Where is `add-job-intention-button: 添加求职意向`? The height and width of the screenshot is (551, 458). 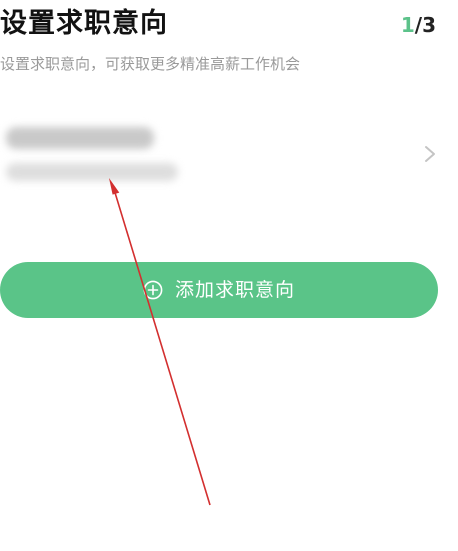 add-job-intention-button: 添加求职意向 is located at coordinates (219, 290).